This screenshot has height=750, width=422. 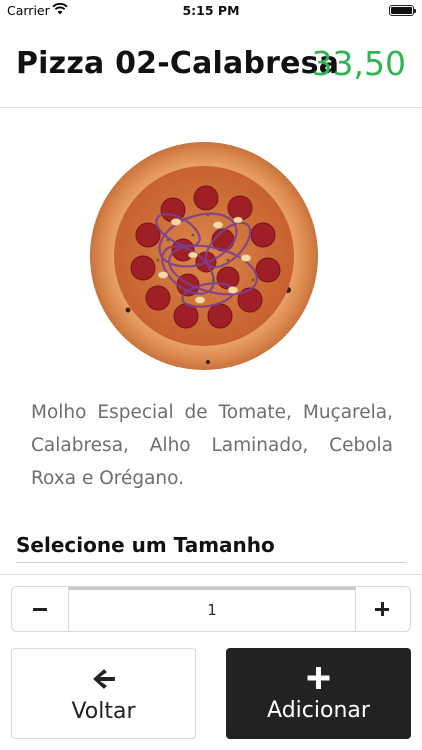 What do you see at coordinates (145, 545) in the screenshot?
I see `size-section-title: Selecione um Tamanho` at bounding box center [145, 545].